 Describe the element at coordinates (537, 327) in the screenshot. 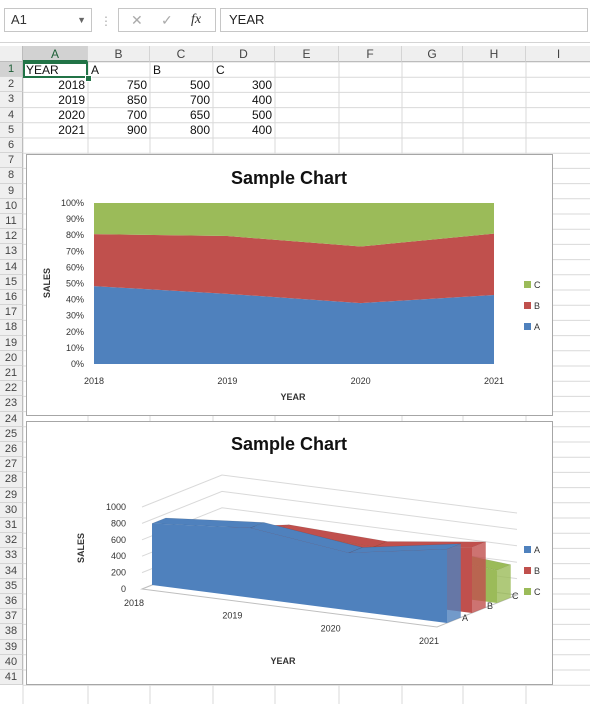

I see `chart-1-legend-label: A` at that location.